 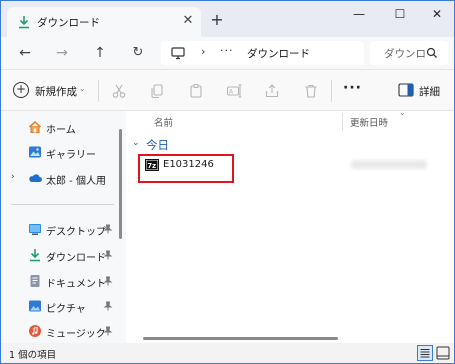 What do you see at coordinates (227, 19) in the screenshot?
I see `title-bar: ダウンロード ✕ + — ☐ ✕` at bounding box center [227, 19].